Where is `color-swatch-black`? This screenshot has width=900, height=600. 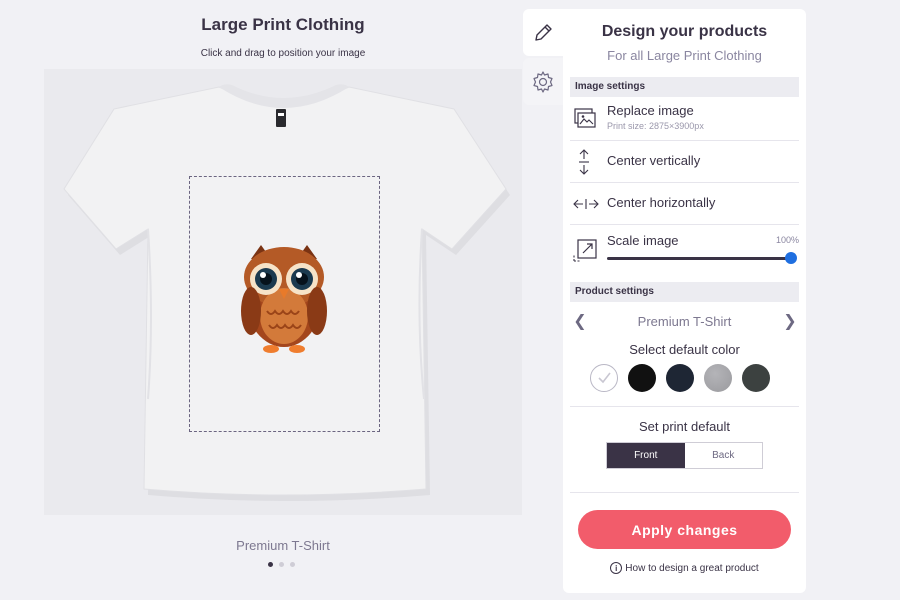
color-swatch-black is located at coordinates (642, 378).